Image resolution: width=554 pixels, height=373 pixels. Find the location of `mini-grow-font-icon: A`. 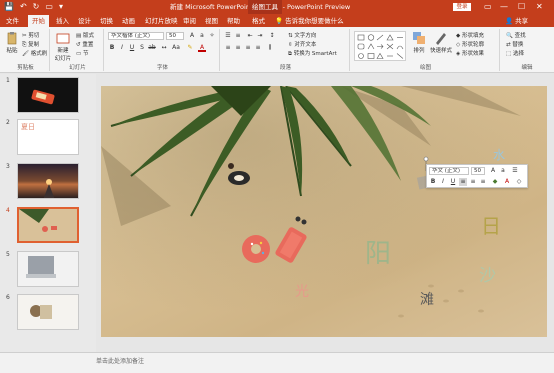

mini-grow-font-icon: A is located at coordinates (493, 171).